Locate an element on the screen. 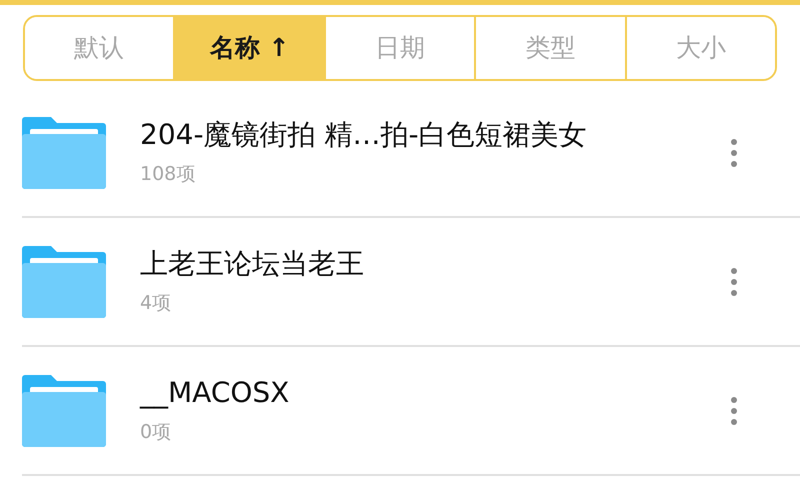 Image resolution: width=800 pixels, height=486 pixels. sort-tab: 大小 is located at coordinates (699, 48).